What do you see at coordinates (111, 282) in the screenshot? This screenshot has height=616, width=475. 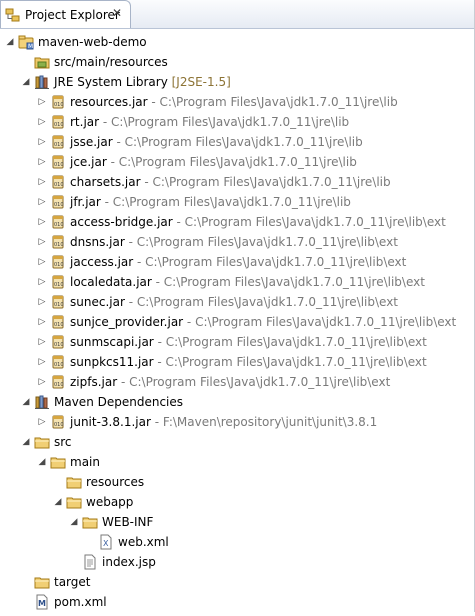 I see `tree-item-name: localedata.jar` at bounding box center [111, 282].